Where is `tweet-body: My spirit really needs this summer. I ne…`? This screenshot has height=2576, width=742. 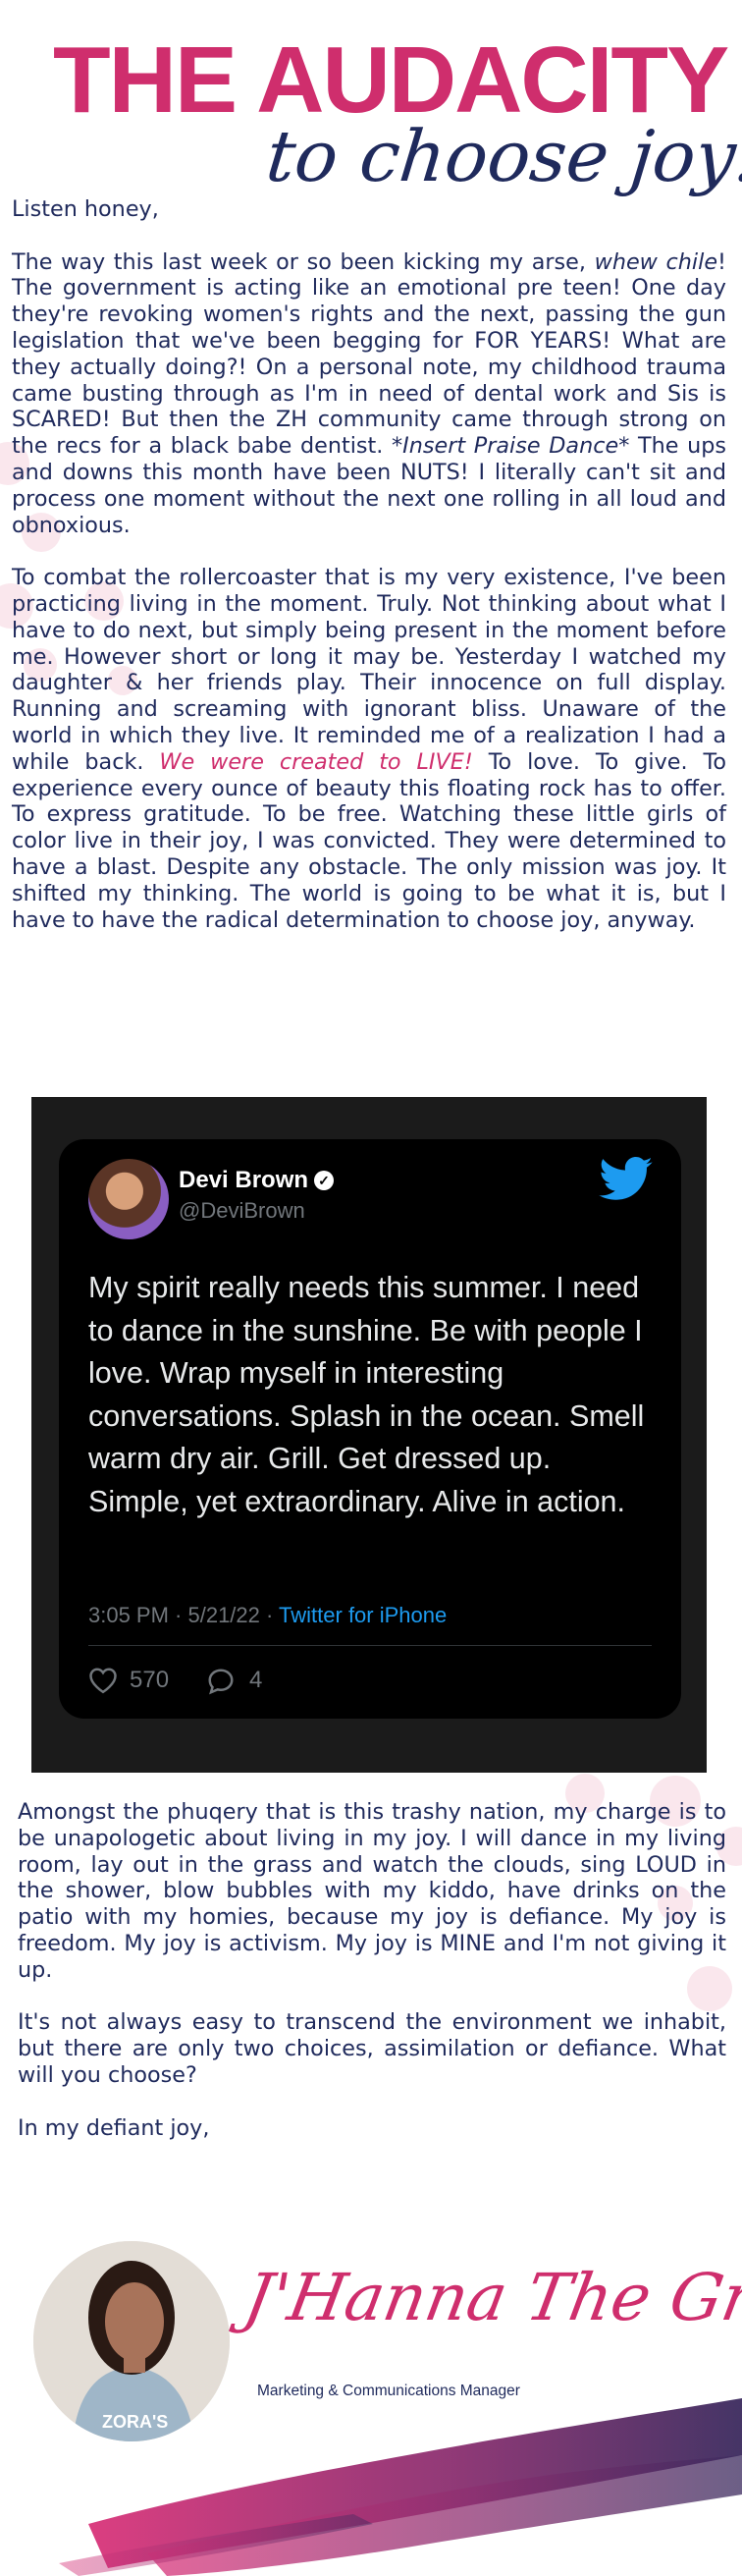 tweet-body: My spirit really needs this summer. I ne… is located at coordinates (366, 1394).